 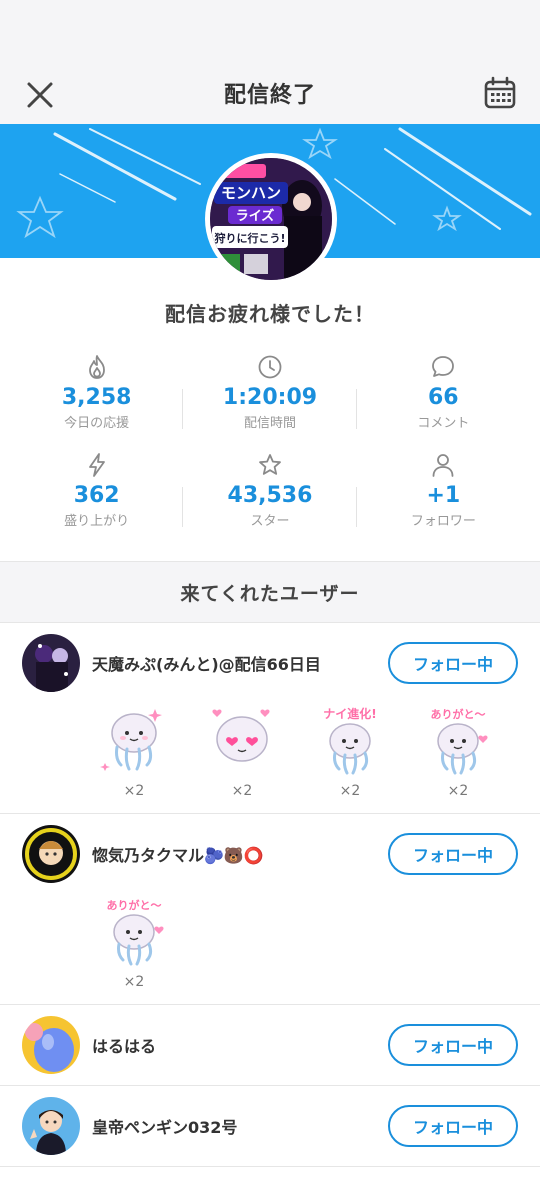 I want to click on stat-value: 66, so click(x=443, y=397).